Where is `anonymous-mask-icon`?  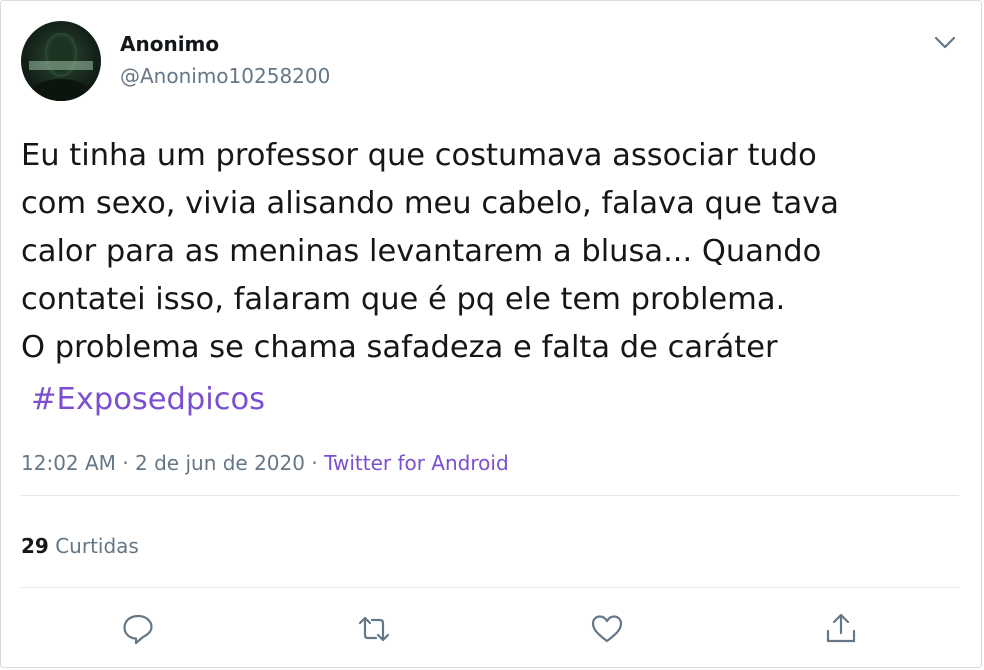 anonymous-mask-icon is located at coordinates (61, 55).